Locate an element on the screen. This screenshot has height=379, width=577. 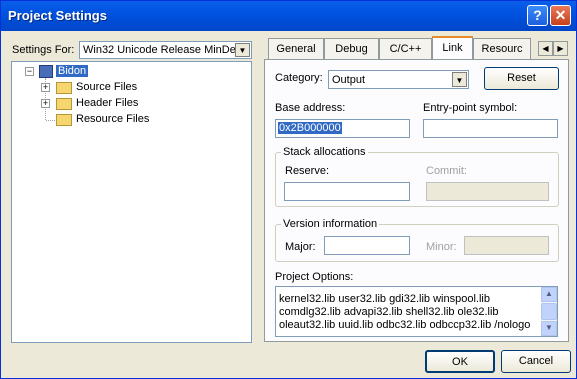
category-combo: Output ▼ is located at coordinates (398, 79).